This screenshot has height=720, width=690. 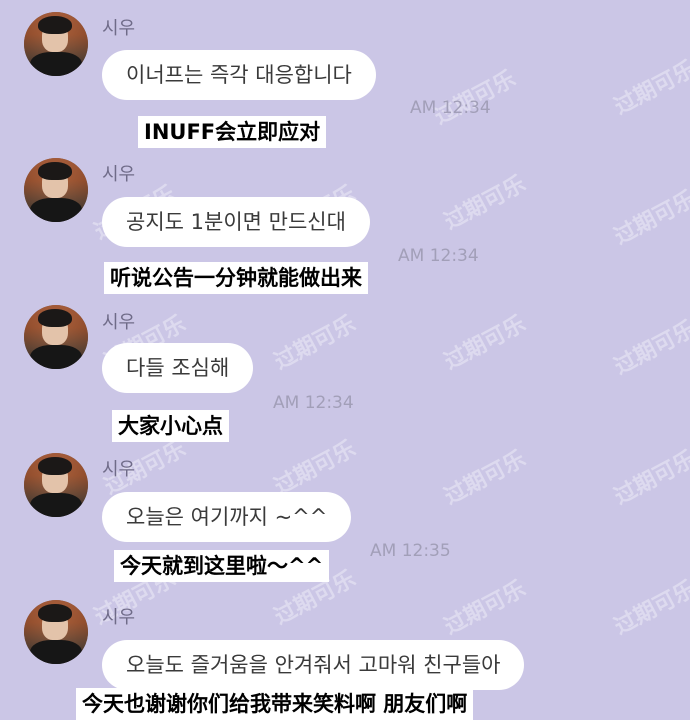 I want to click on message-bubble: 오늘도 즐거움을 안겨줘서 고마워 친구들아, so click(x=313, y=665).